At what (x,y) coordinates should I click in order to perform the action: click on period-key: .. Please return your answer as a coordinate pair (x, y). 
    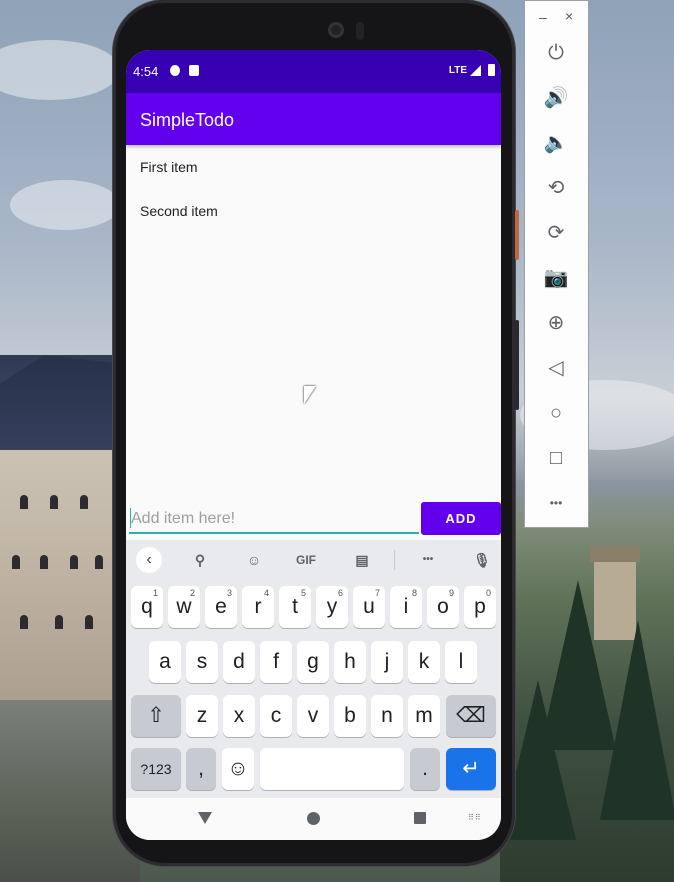
    Looking at the image, I should click on (425, 769).